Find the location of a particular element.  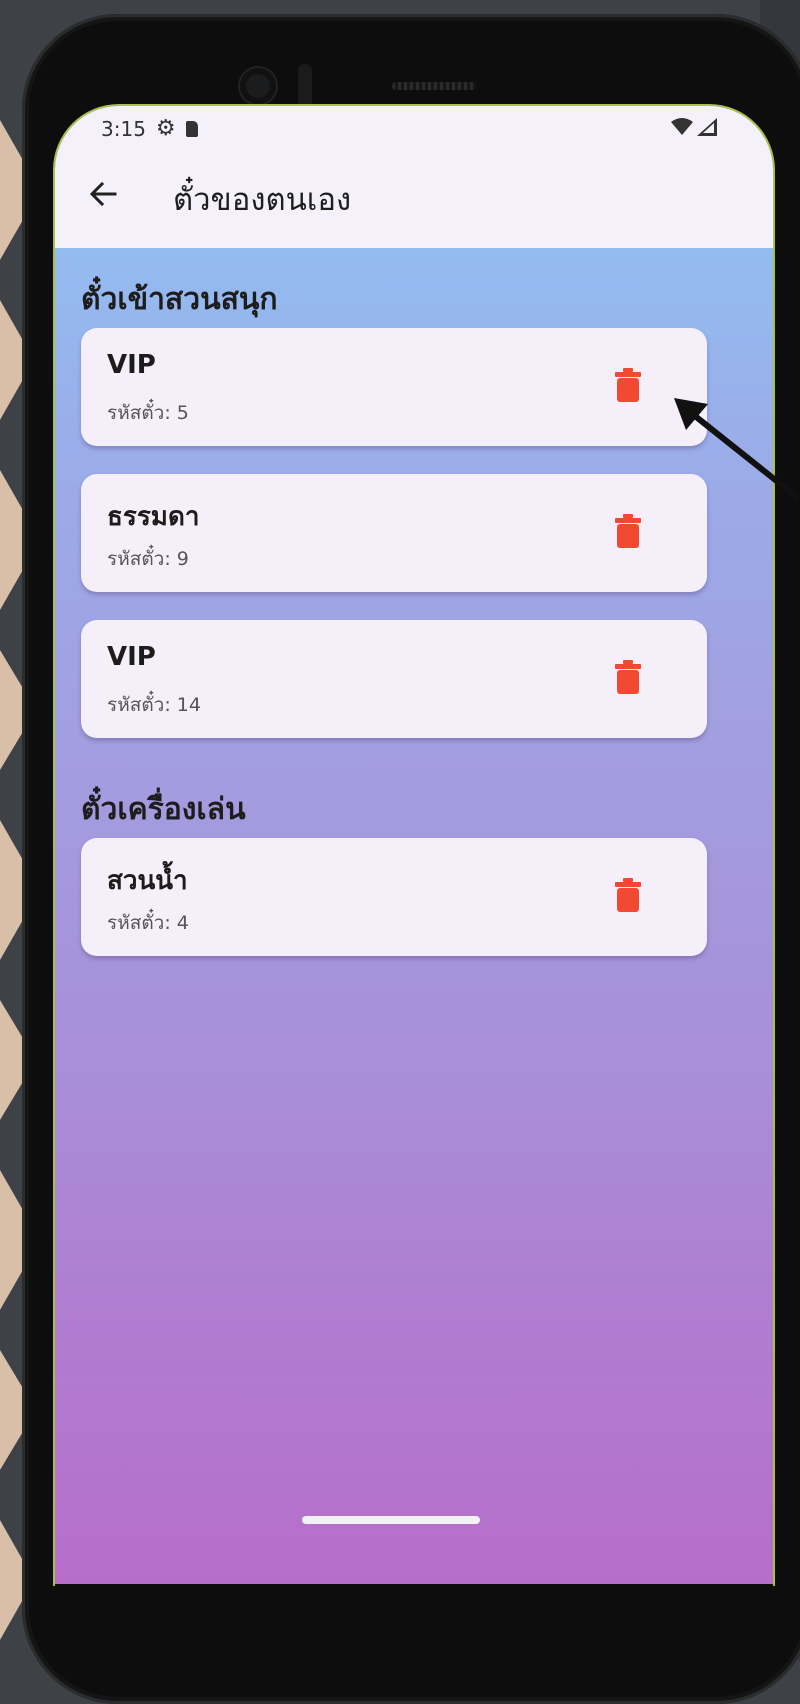

home-indicator is located at coordinates (391, 1520).